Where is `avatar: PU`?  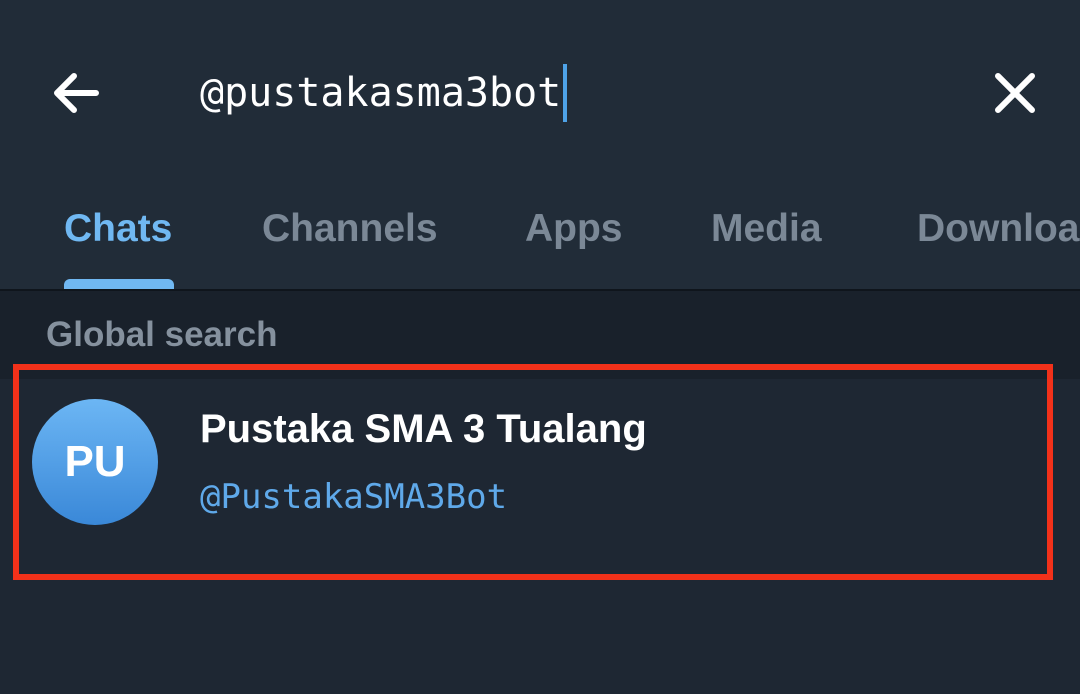 avatar: PU is located at coordinates (95, 462).